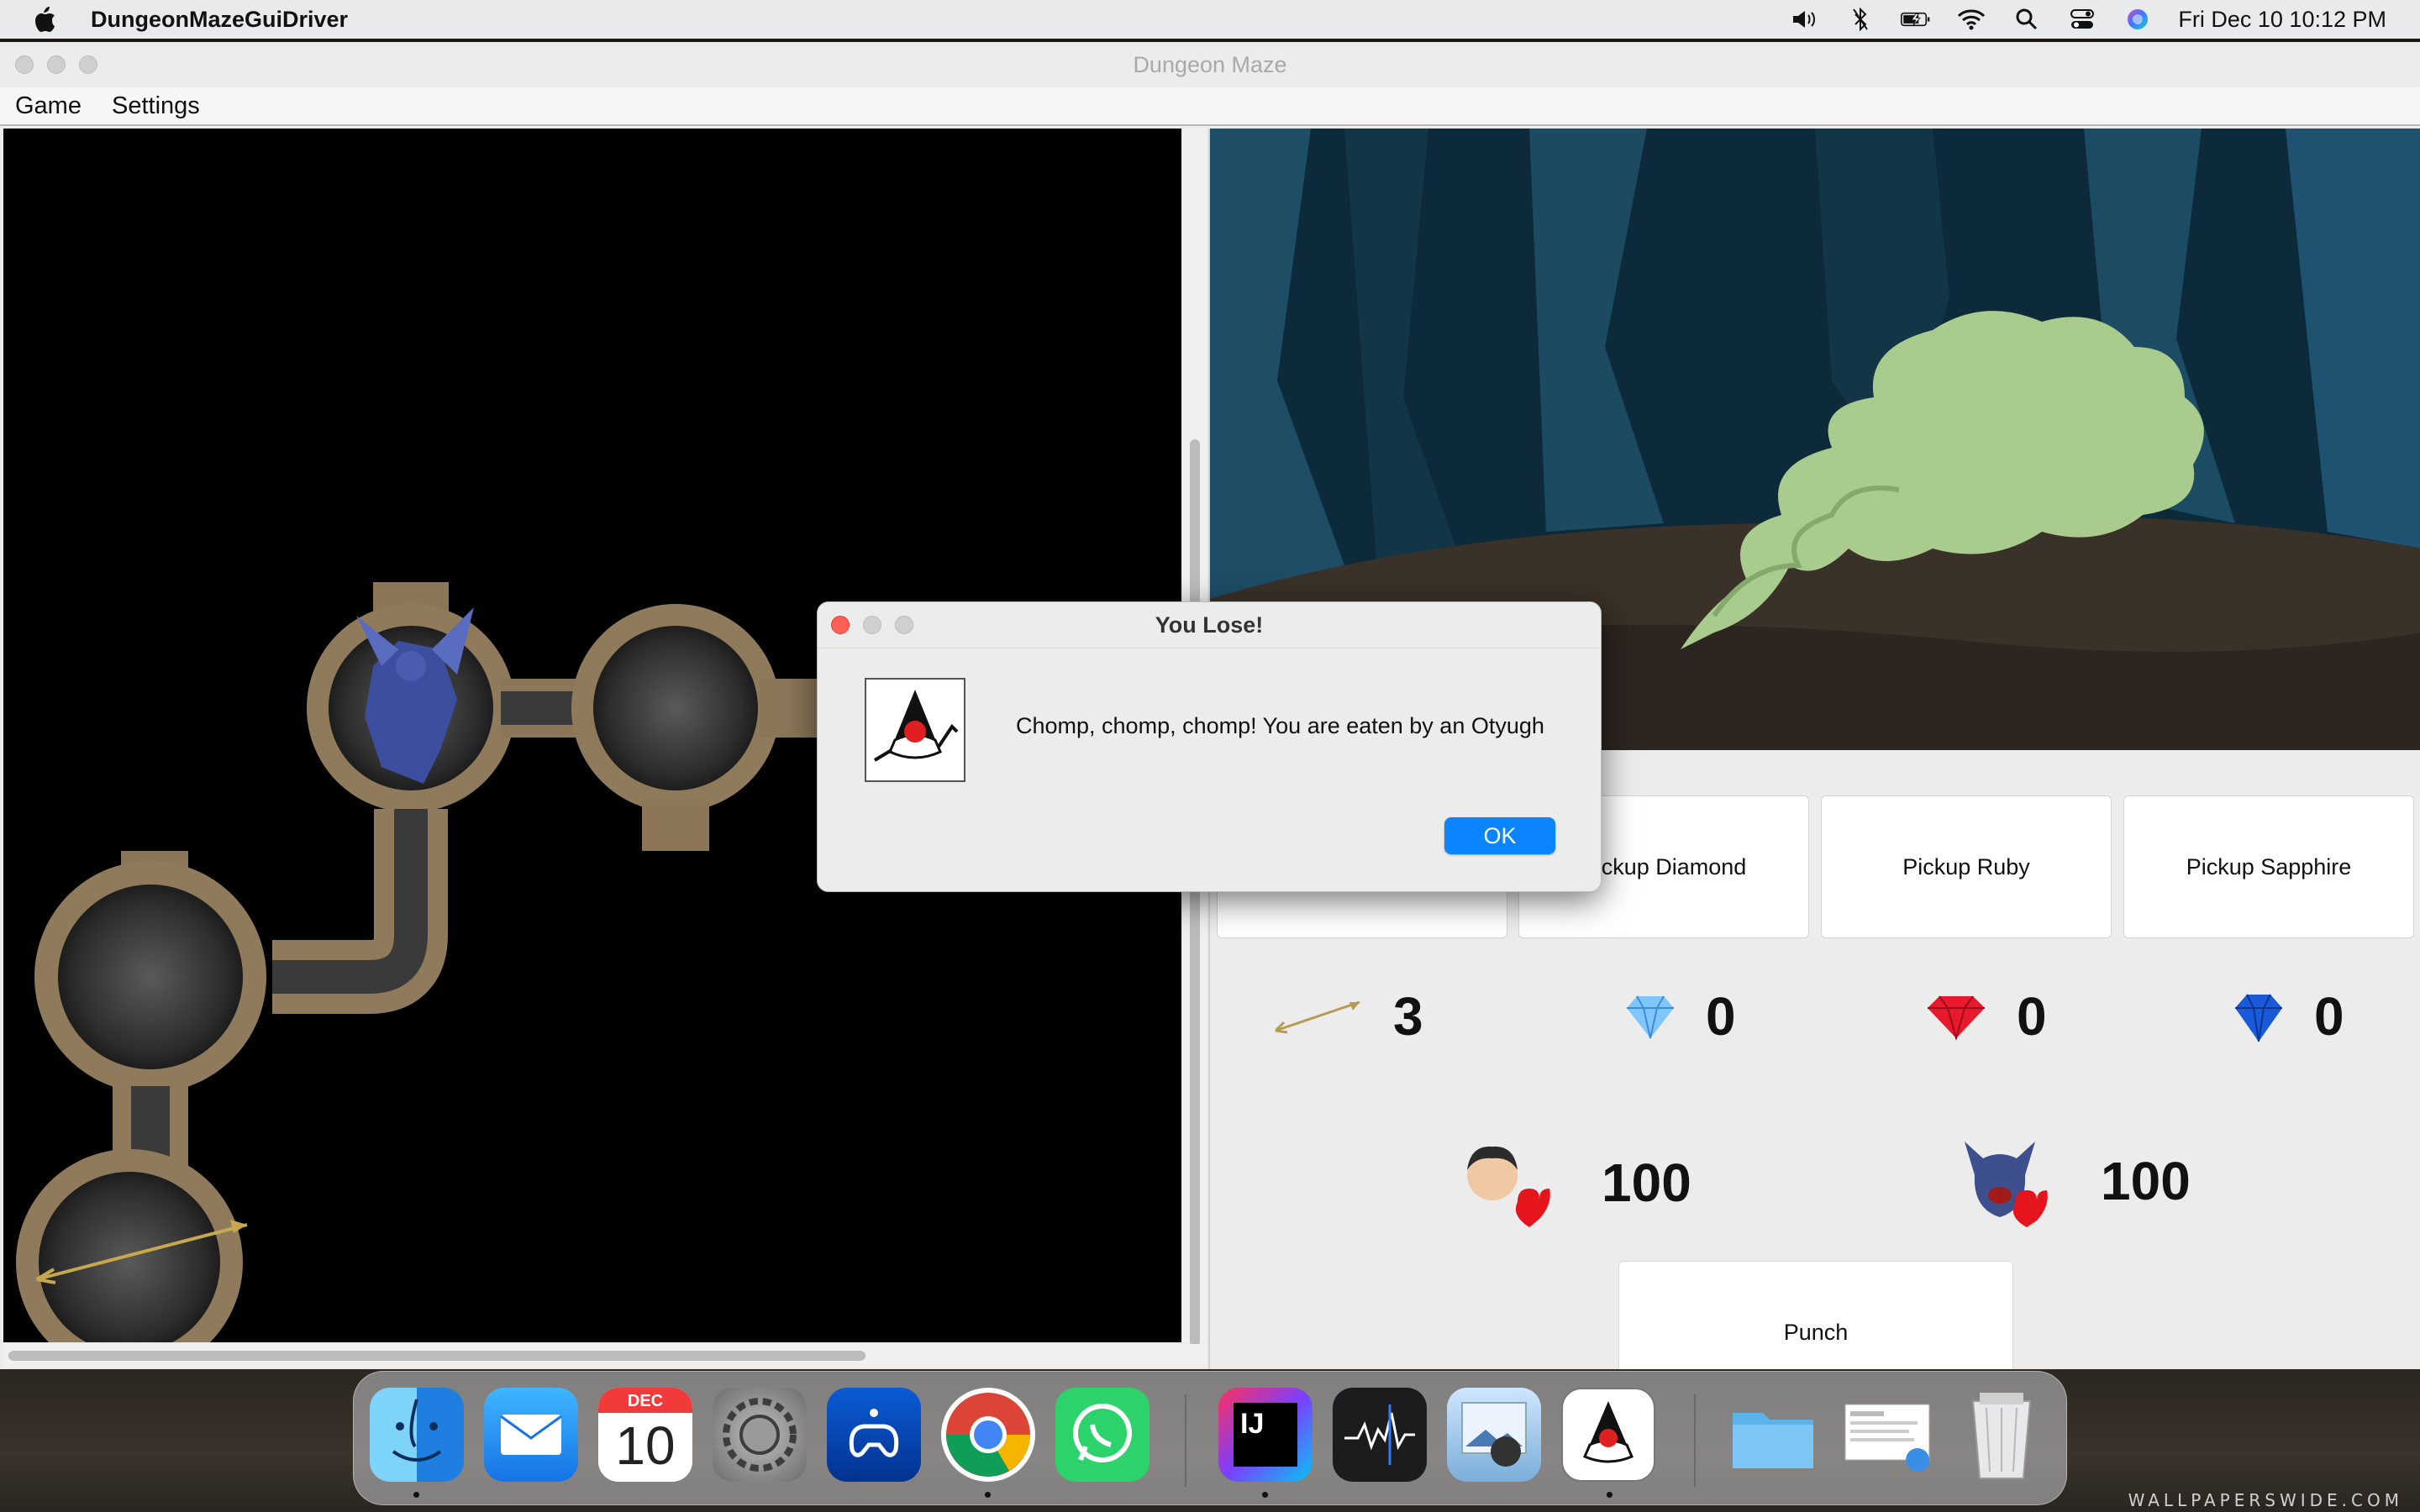 This screenshot has height=1512, width=2420. Describe the element at coordinates (49, 106) in the screenshot. I see `menu-game: Game` at that location.